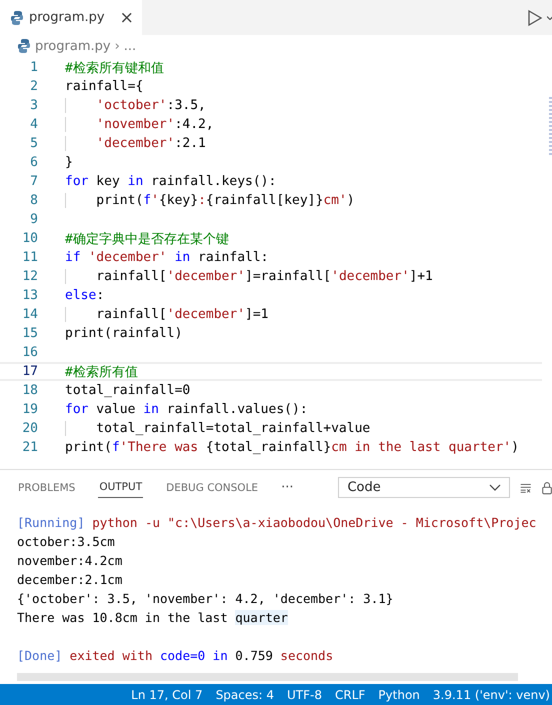 Image resolution: width=552 pixels, height=705 pixels. What do you see at coordinates (424, 487) in the screenshot?
I see `channel-dropdown: Code` at bounding box center [424, 487].